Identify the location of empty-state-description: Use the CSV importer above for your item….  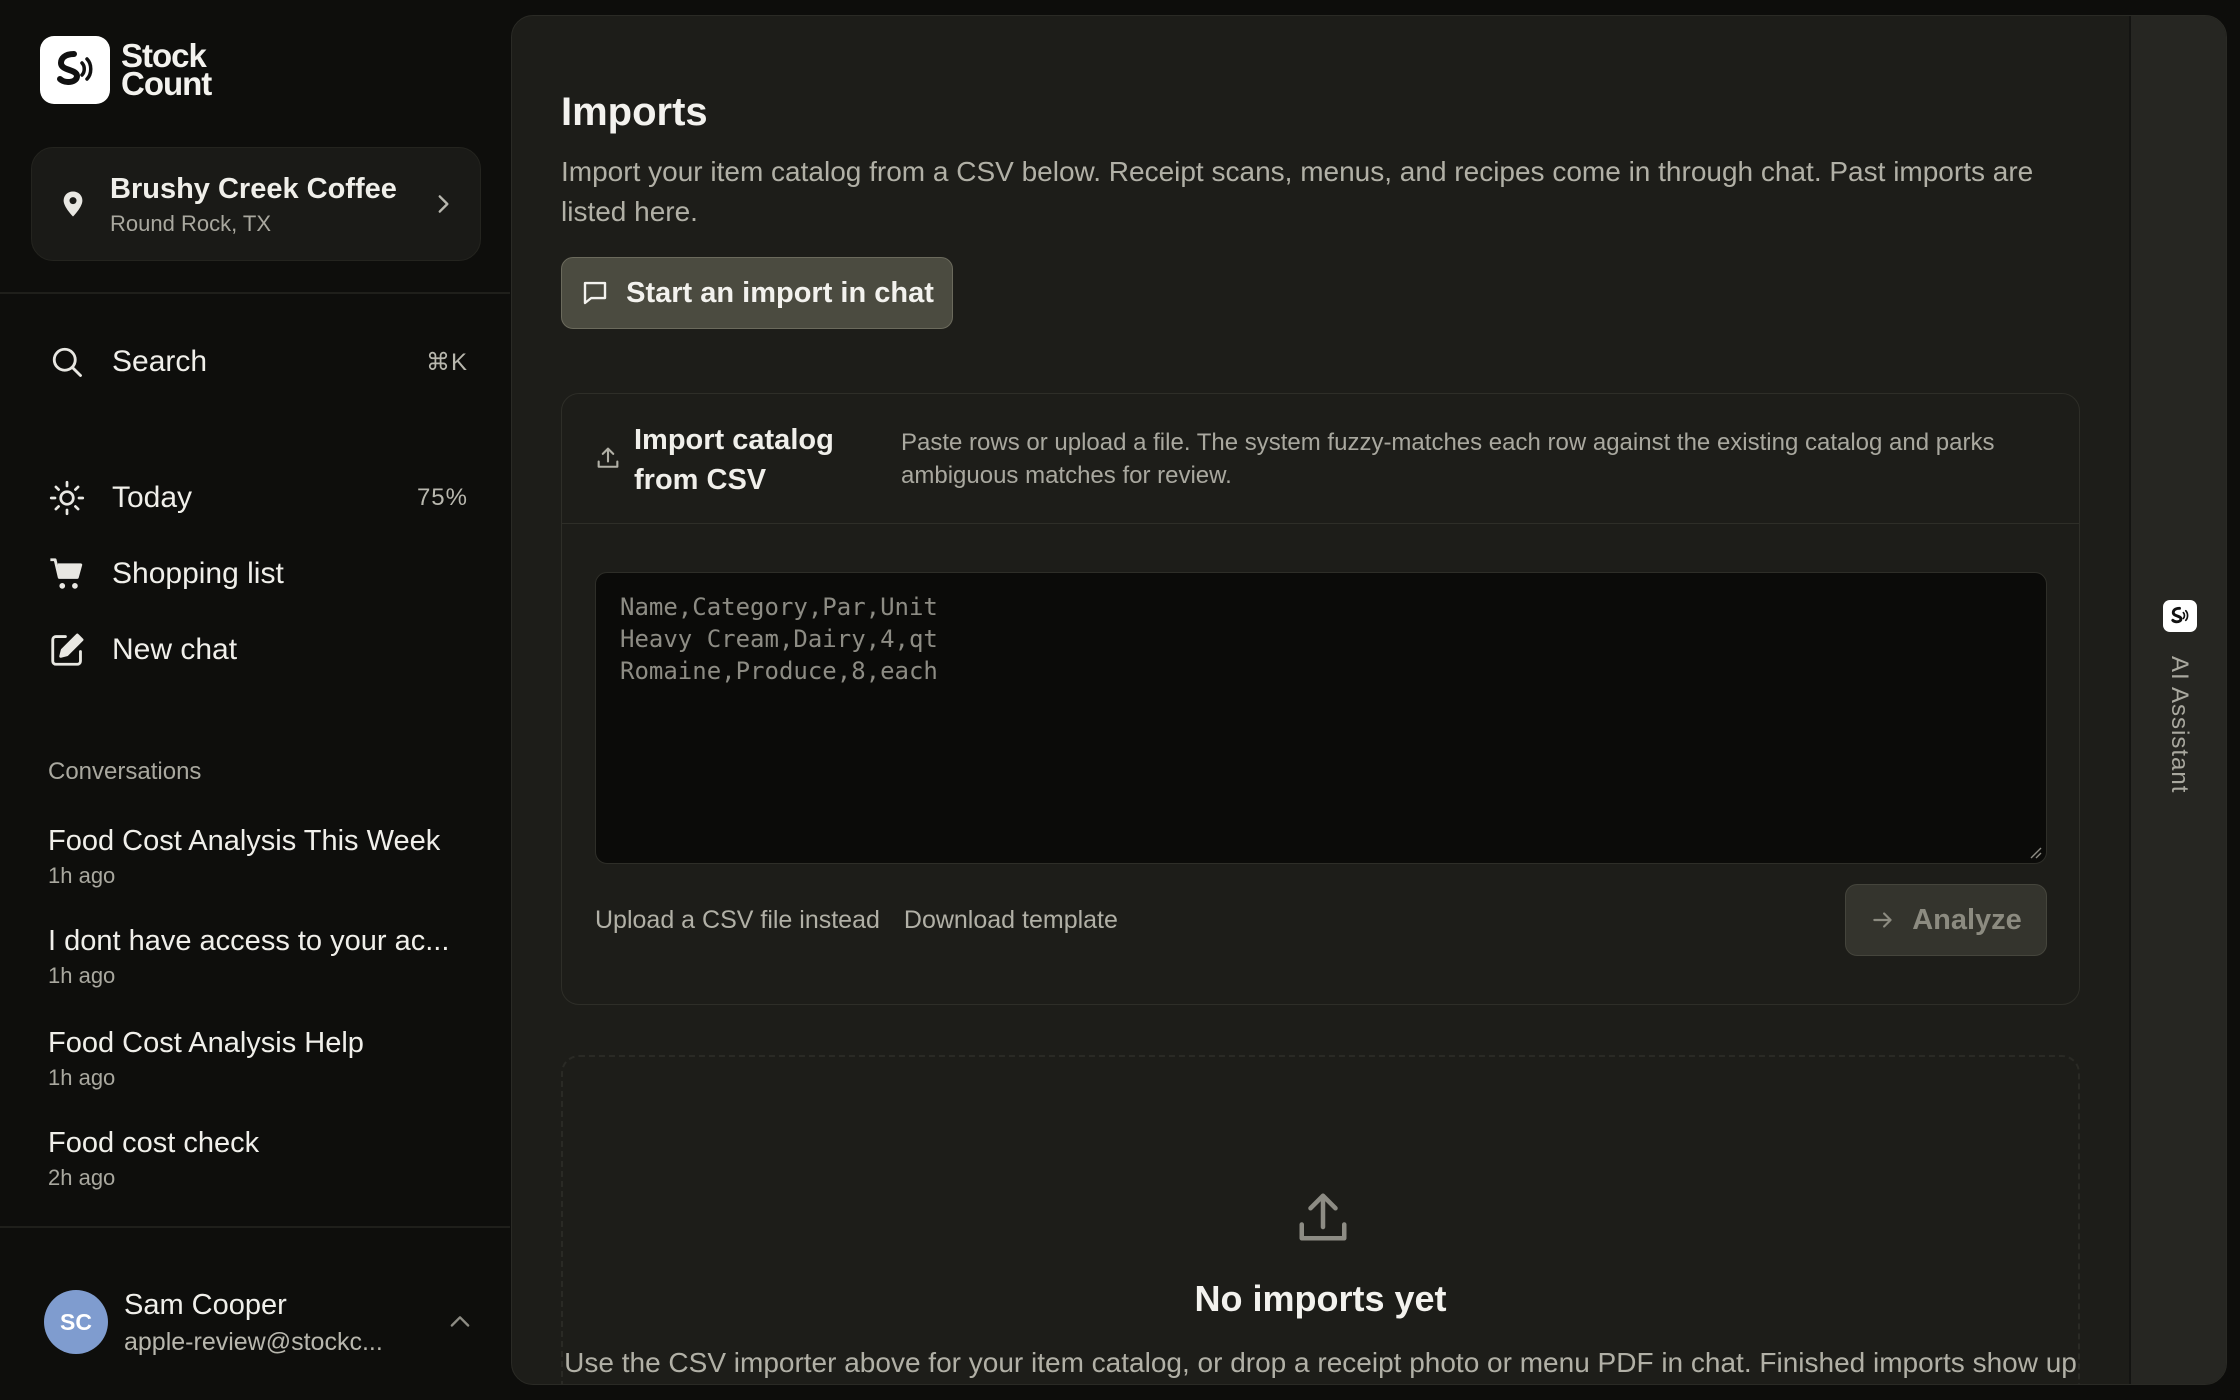
(1320, 1362).